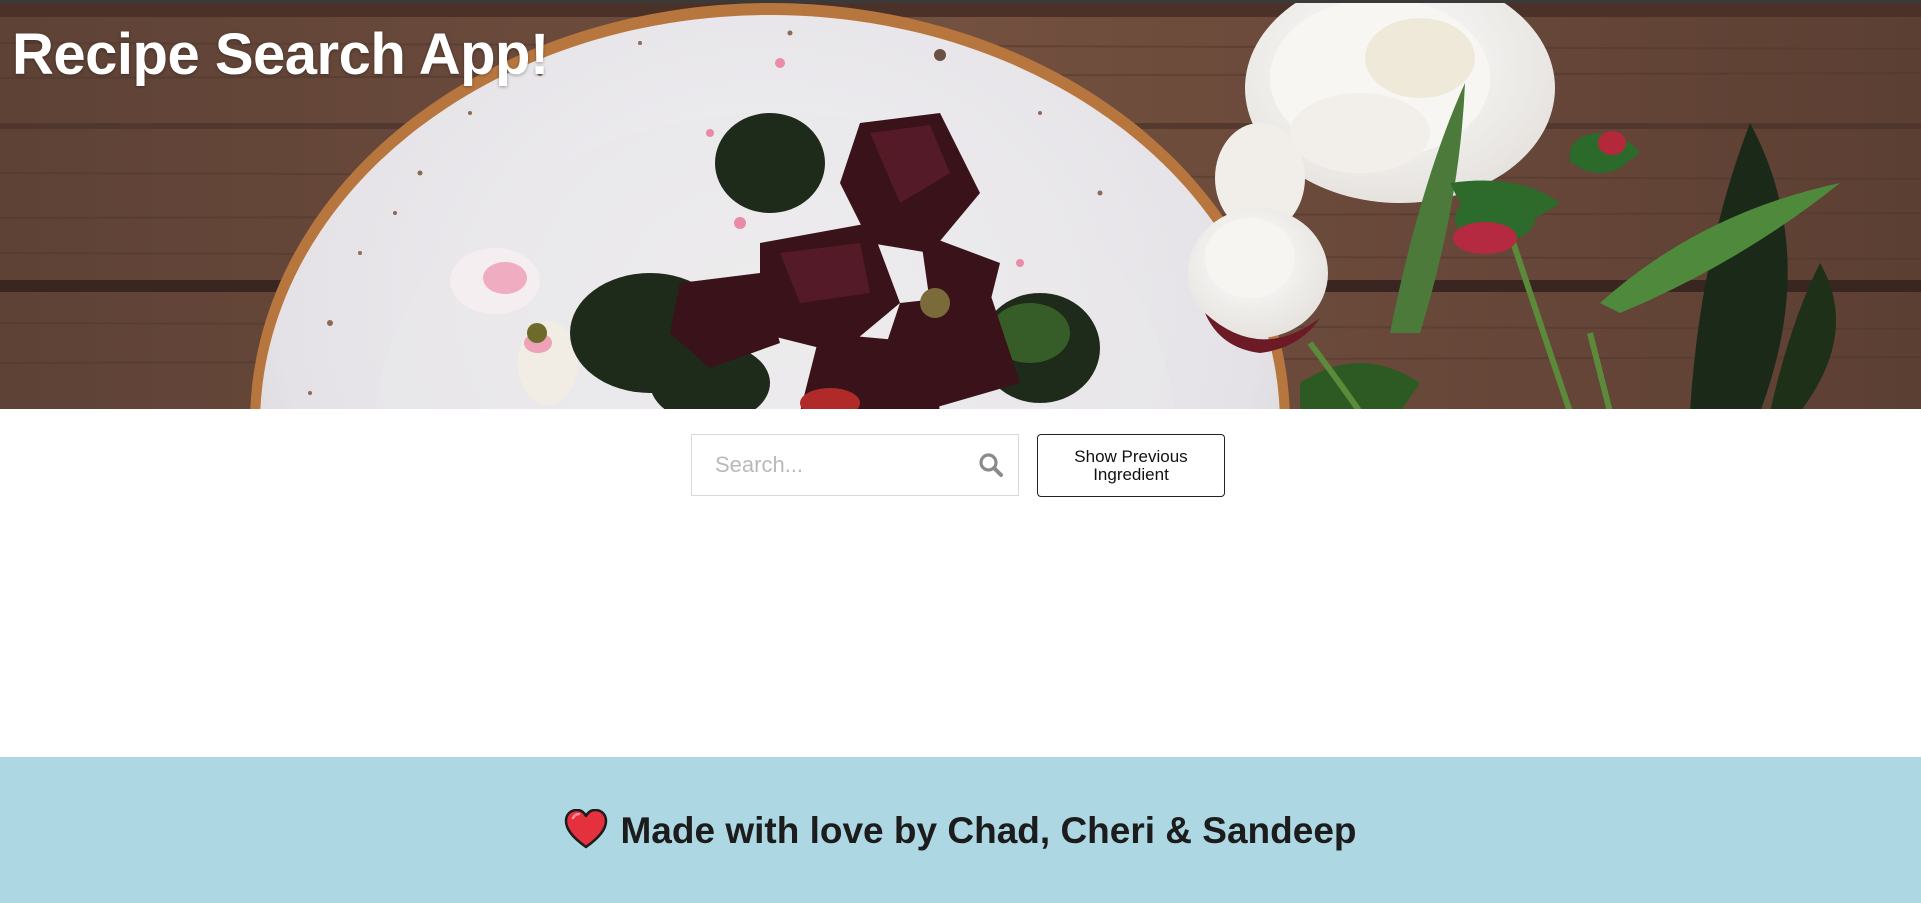 Image resolution: width=1921 pixels, height=903 pixels. I want to click on footer-credit: Made with love by Chad, Cheri & Sandeep, so click(960, 830).